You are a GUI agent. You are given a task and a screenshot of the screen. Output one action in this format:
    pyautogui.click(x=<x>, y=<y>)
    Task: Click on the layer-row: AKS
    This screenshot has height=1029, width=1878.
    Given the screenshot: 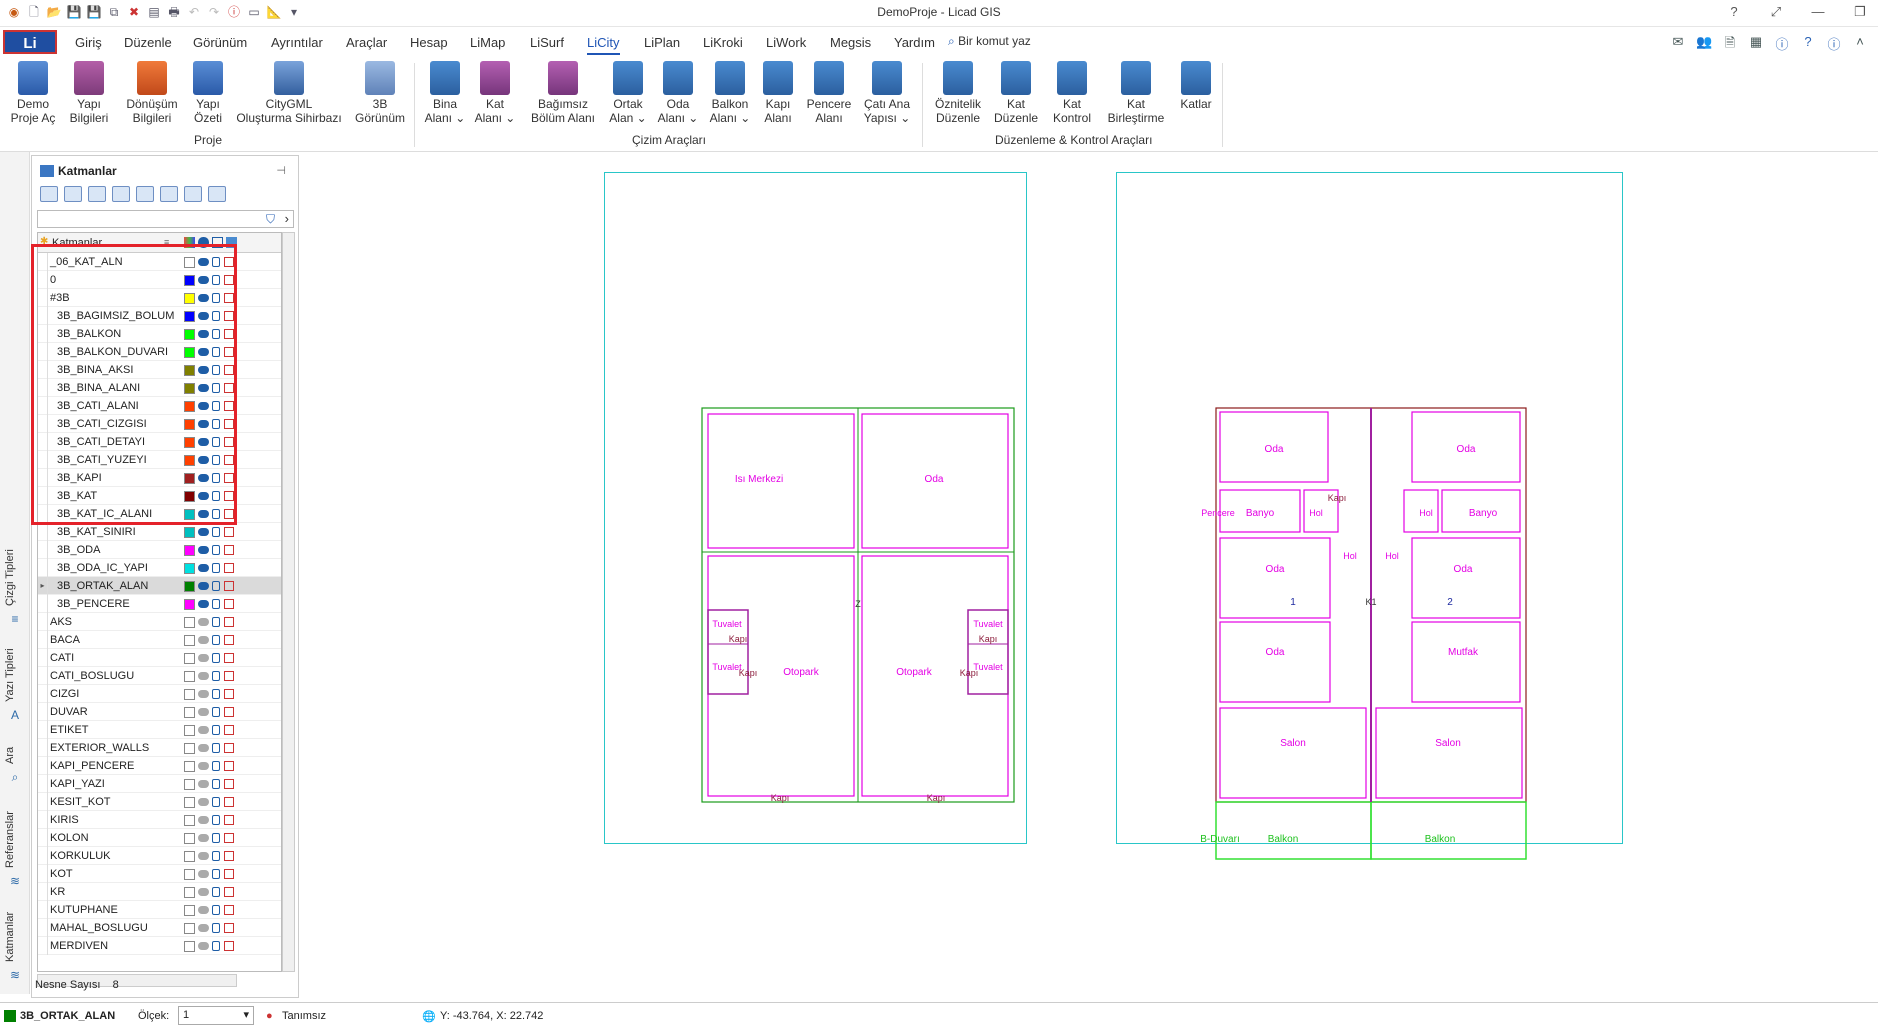 What is the action you would take?
    pyautogui.click(x=159, y=622)
    